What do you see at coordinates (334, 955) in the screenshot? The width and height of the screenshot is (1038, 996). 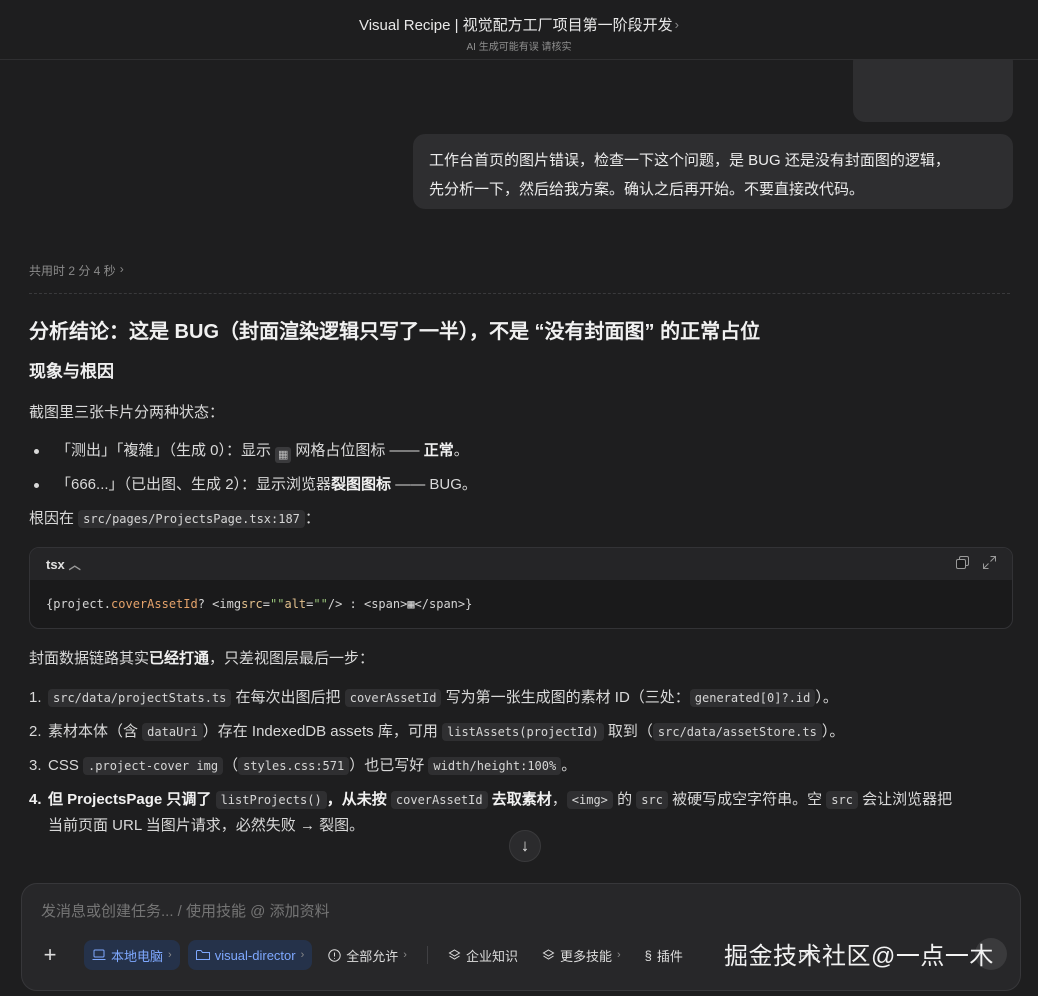 I see `info-circle-icon` at bounding box center [334, 955].